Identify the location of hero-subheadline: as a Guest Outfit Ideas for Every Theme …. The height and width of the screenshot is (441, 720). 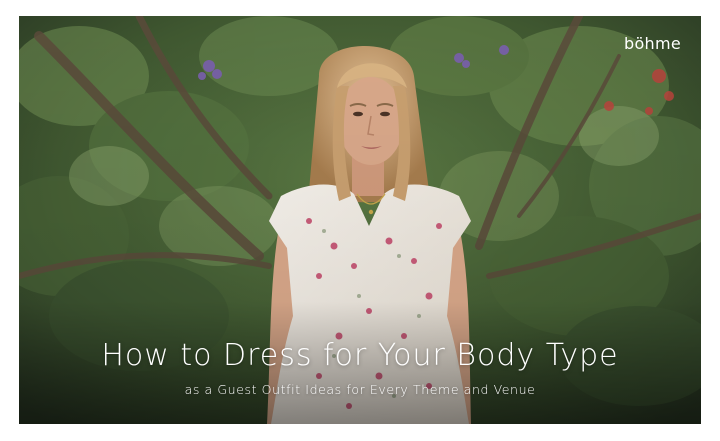
(360, 389).